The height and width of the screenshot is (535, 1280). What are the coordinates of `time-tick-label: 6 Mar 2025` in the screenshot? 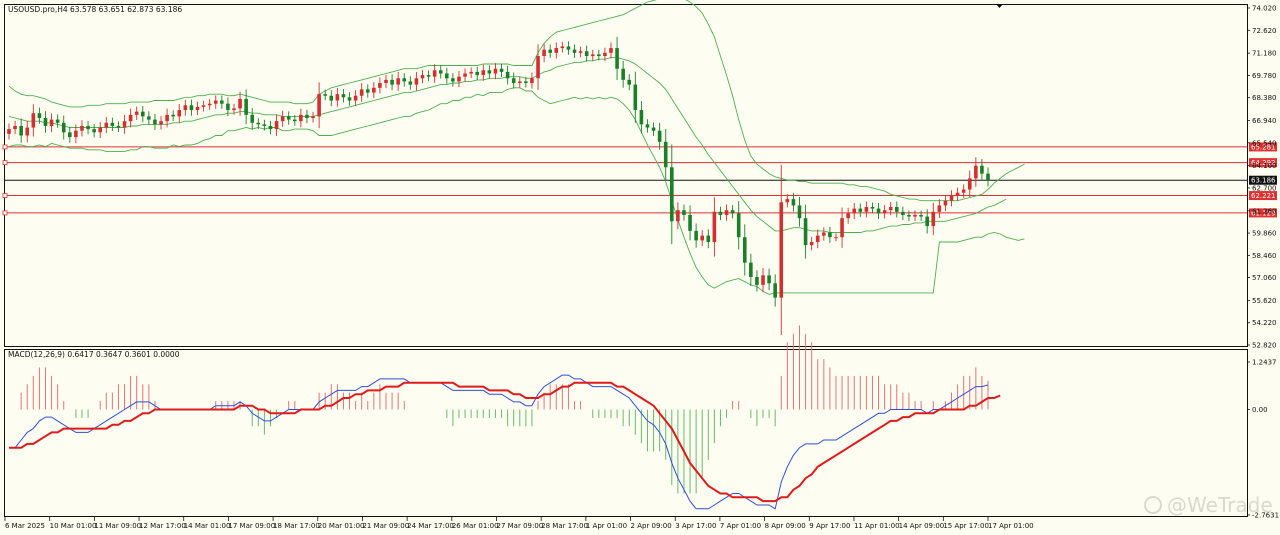 It's located at (25, 526).